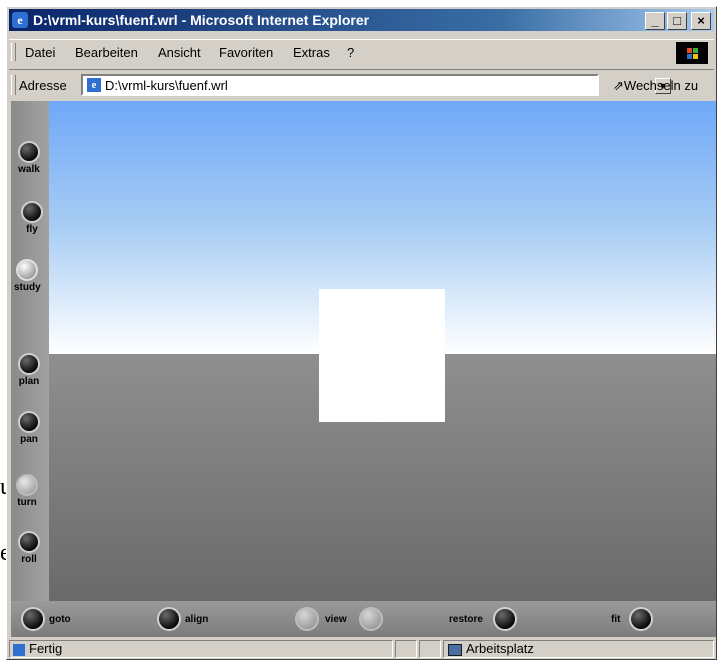 Image resolution: width=717 pixels, height=660 pixels. What do you see at coordinates (46, 648) in the screenshot?
I see `status-text: Fertig` at bounding box center [46, 648].